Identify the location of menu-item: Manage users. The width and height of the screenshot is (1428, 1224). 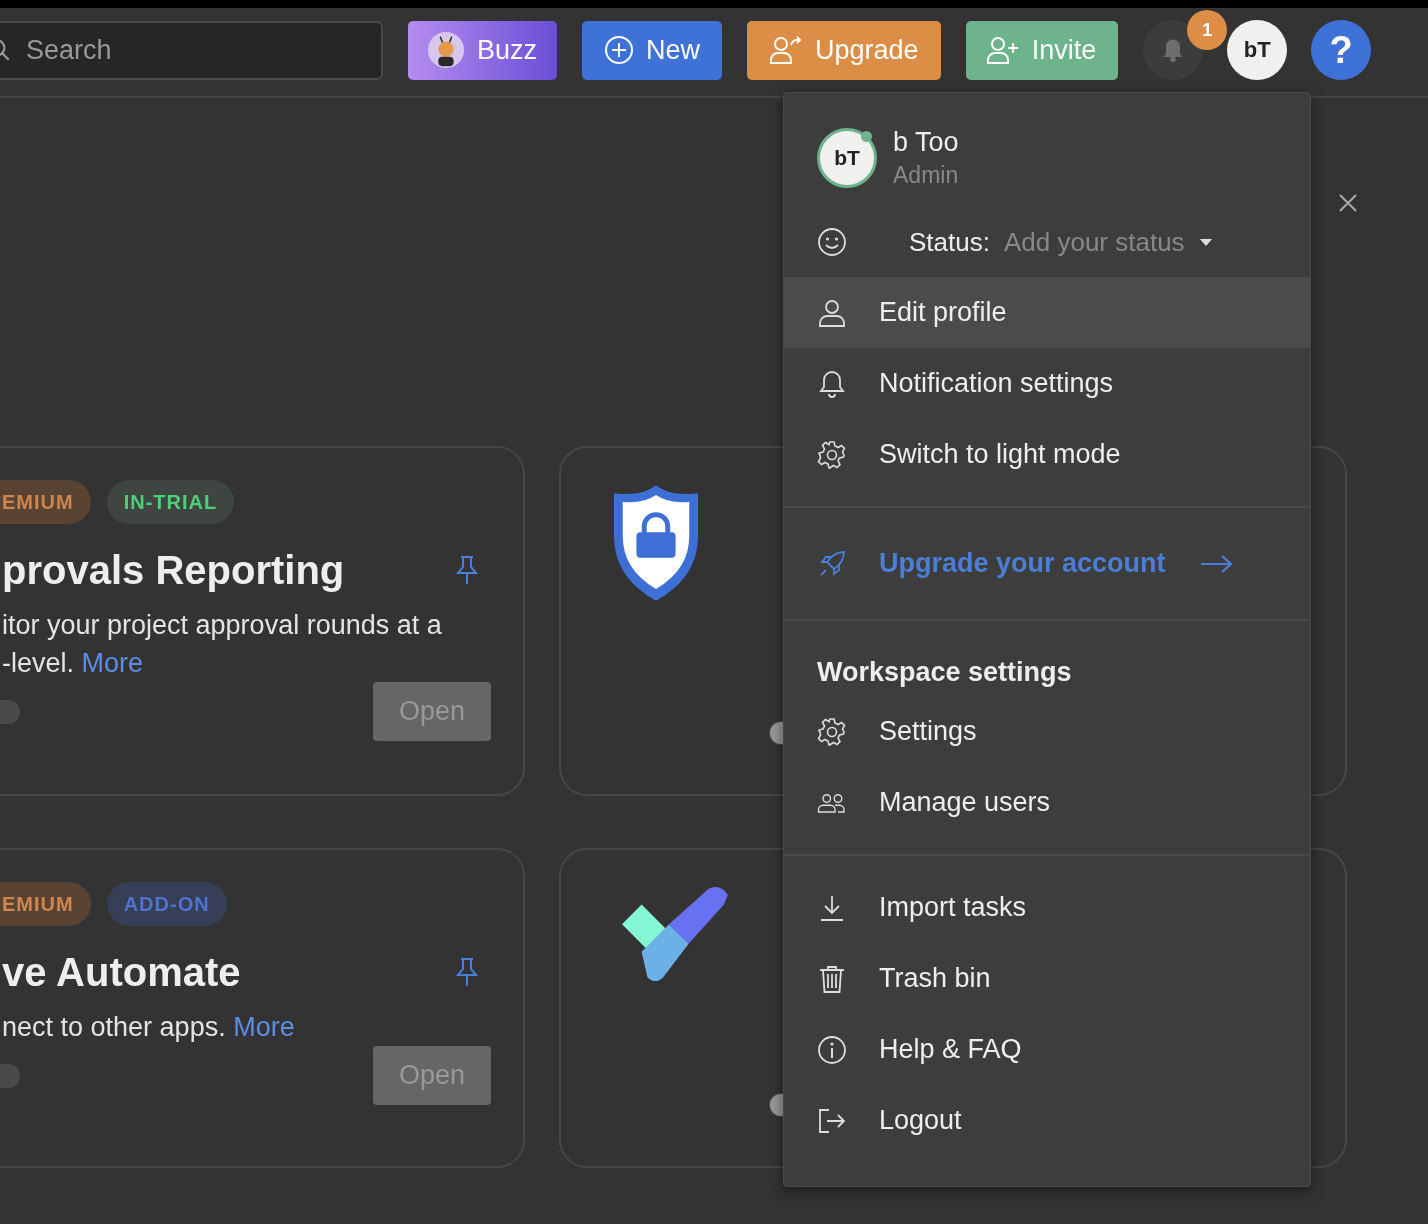
(1047, 802).